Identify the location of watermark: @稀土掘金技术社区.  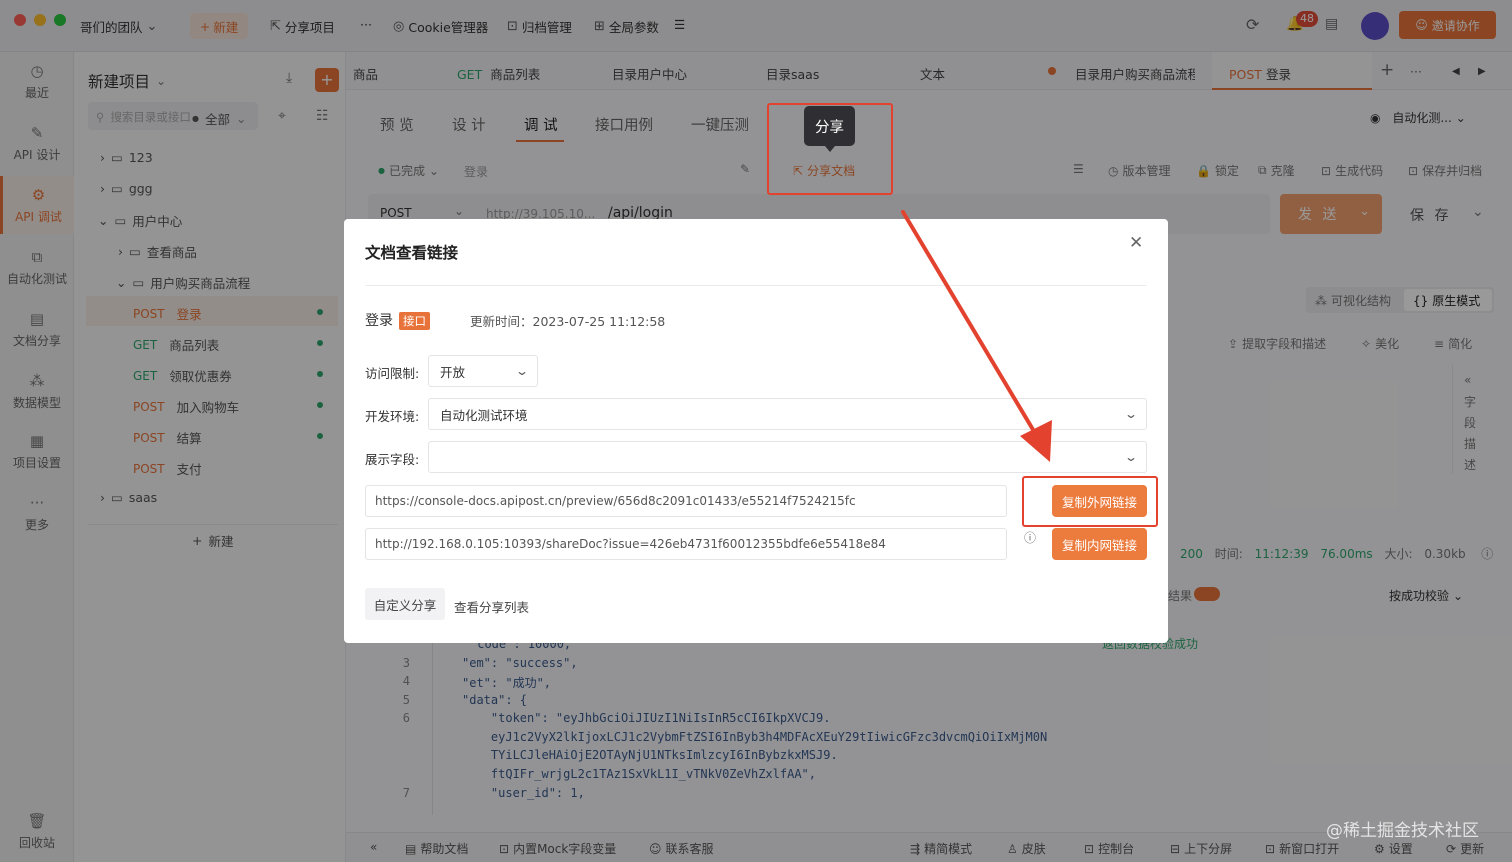
(1402, 831).